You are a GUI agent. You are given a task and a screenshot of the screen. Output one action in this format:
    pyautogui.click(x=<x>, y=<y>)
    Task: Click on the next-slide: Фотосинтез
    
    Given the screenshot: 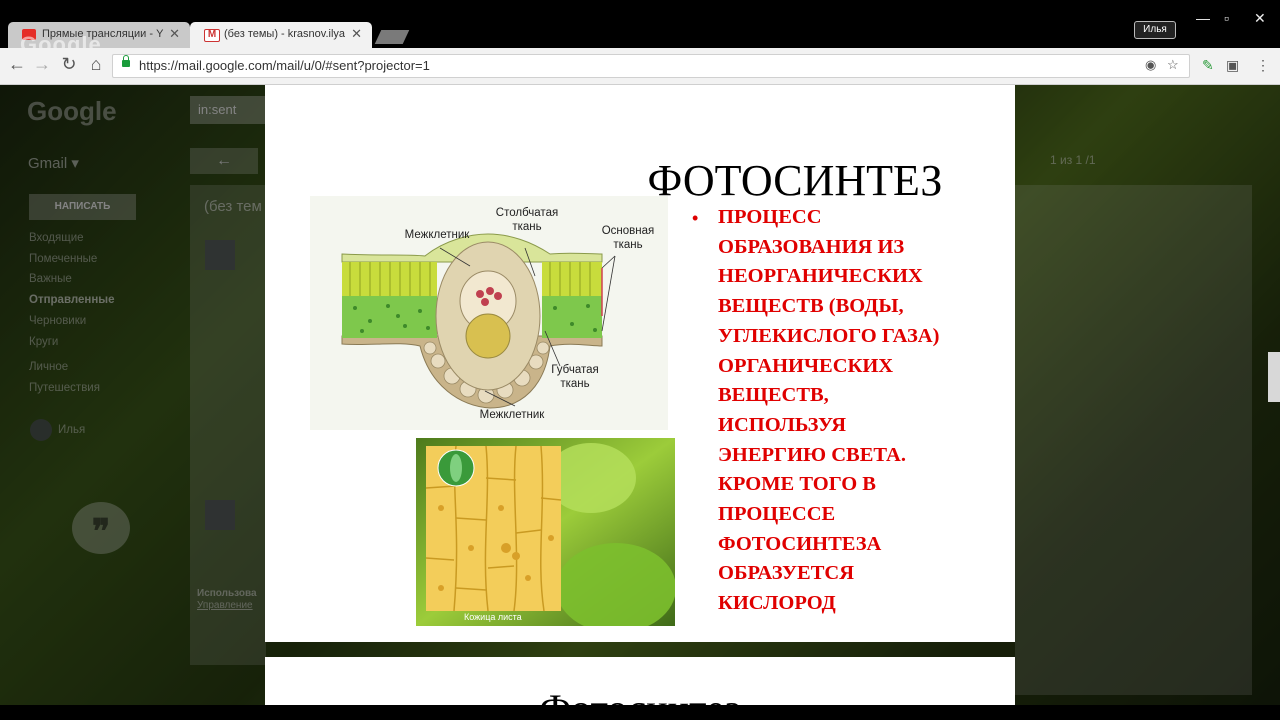 What is the action you would take?
    pyautogui.click(x=640, y=681)
    